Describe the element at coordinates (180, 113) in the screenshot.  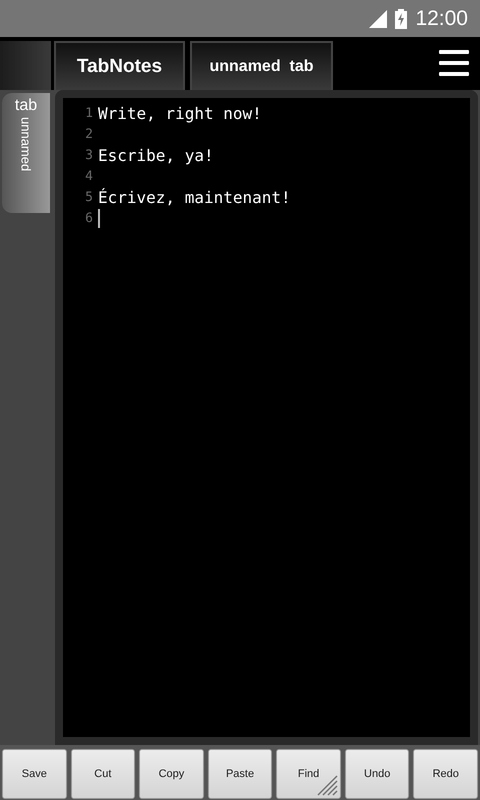
I see `editor-line: Write, right now!` at that location.